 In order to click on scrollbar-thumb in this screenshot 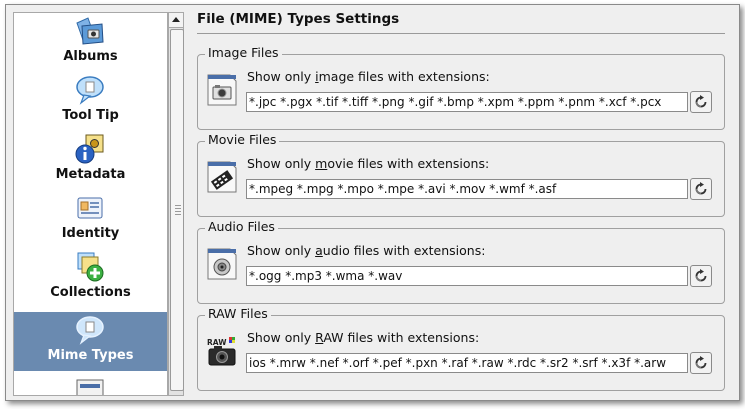, I will do `click(177, 210)`.